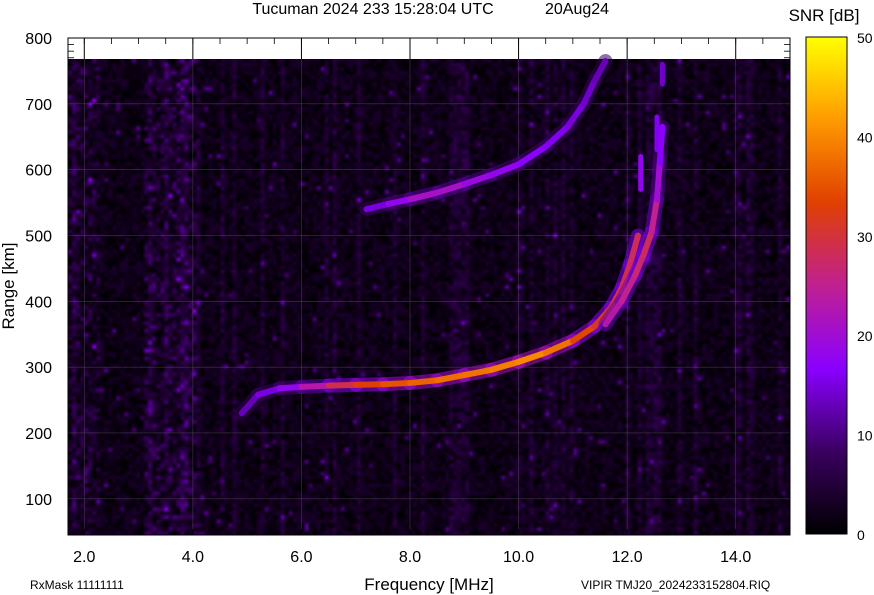 This screenshot has width=874, height=595. What do you see at coordinates (77, 585) in the screenshot?
I see `rxmask-label: RxMask 11111111` at bounding box center [77, 585].